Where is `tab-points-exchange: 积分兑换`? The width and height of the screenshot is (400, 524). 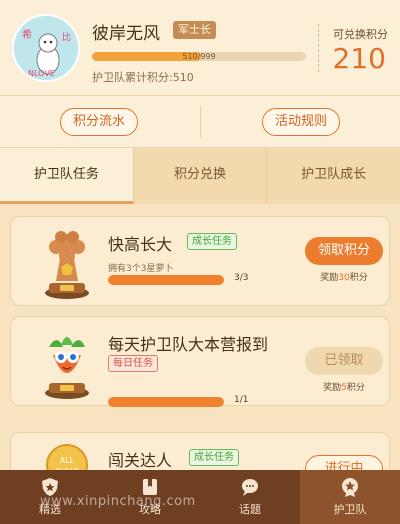
tab-points-exchange: 积分兑换 is located at coordinates (201, 176).